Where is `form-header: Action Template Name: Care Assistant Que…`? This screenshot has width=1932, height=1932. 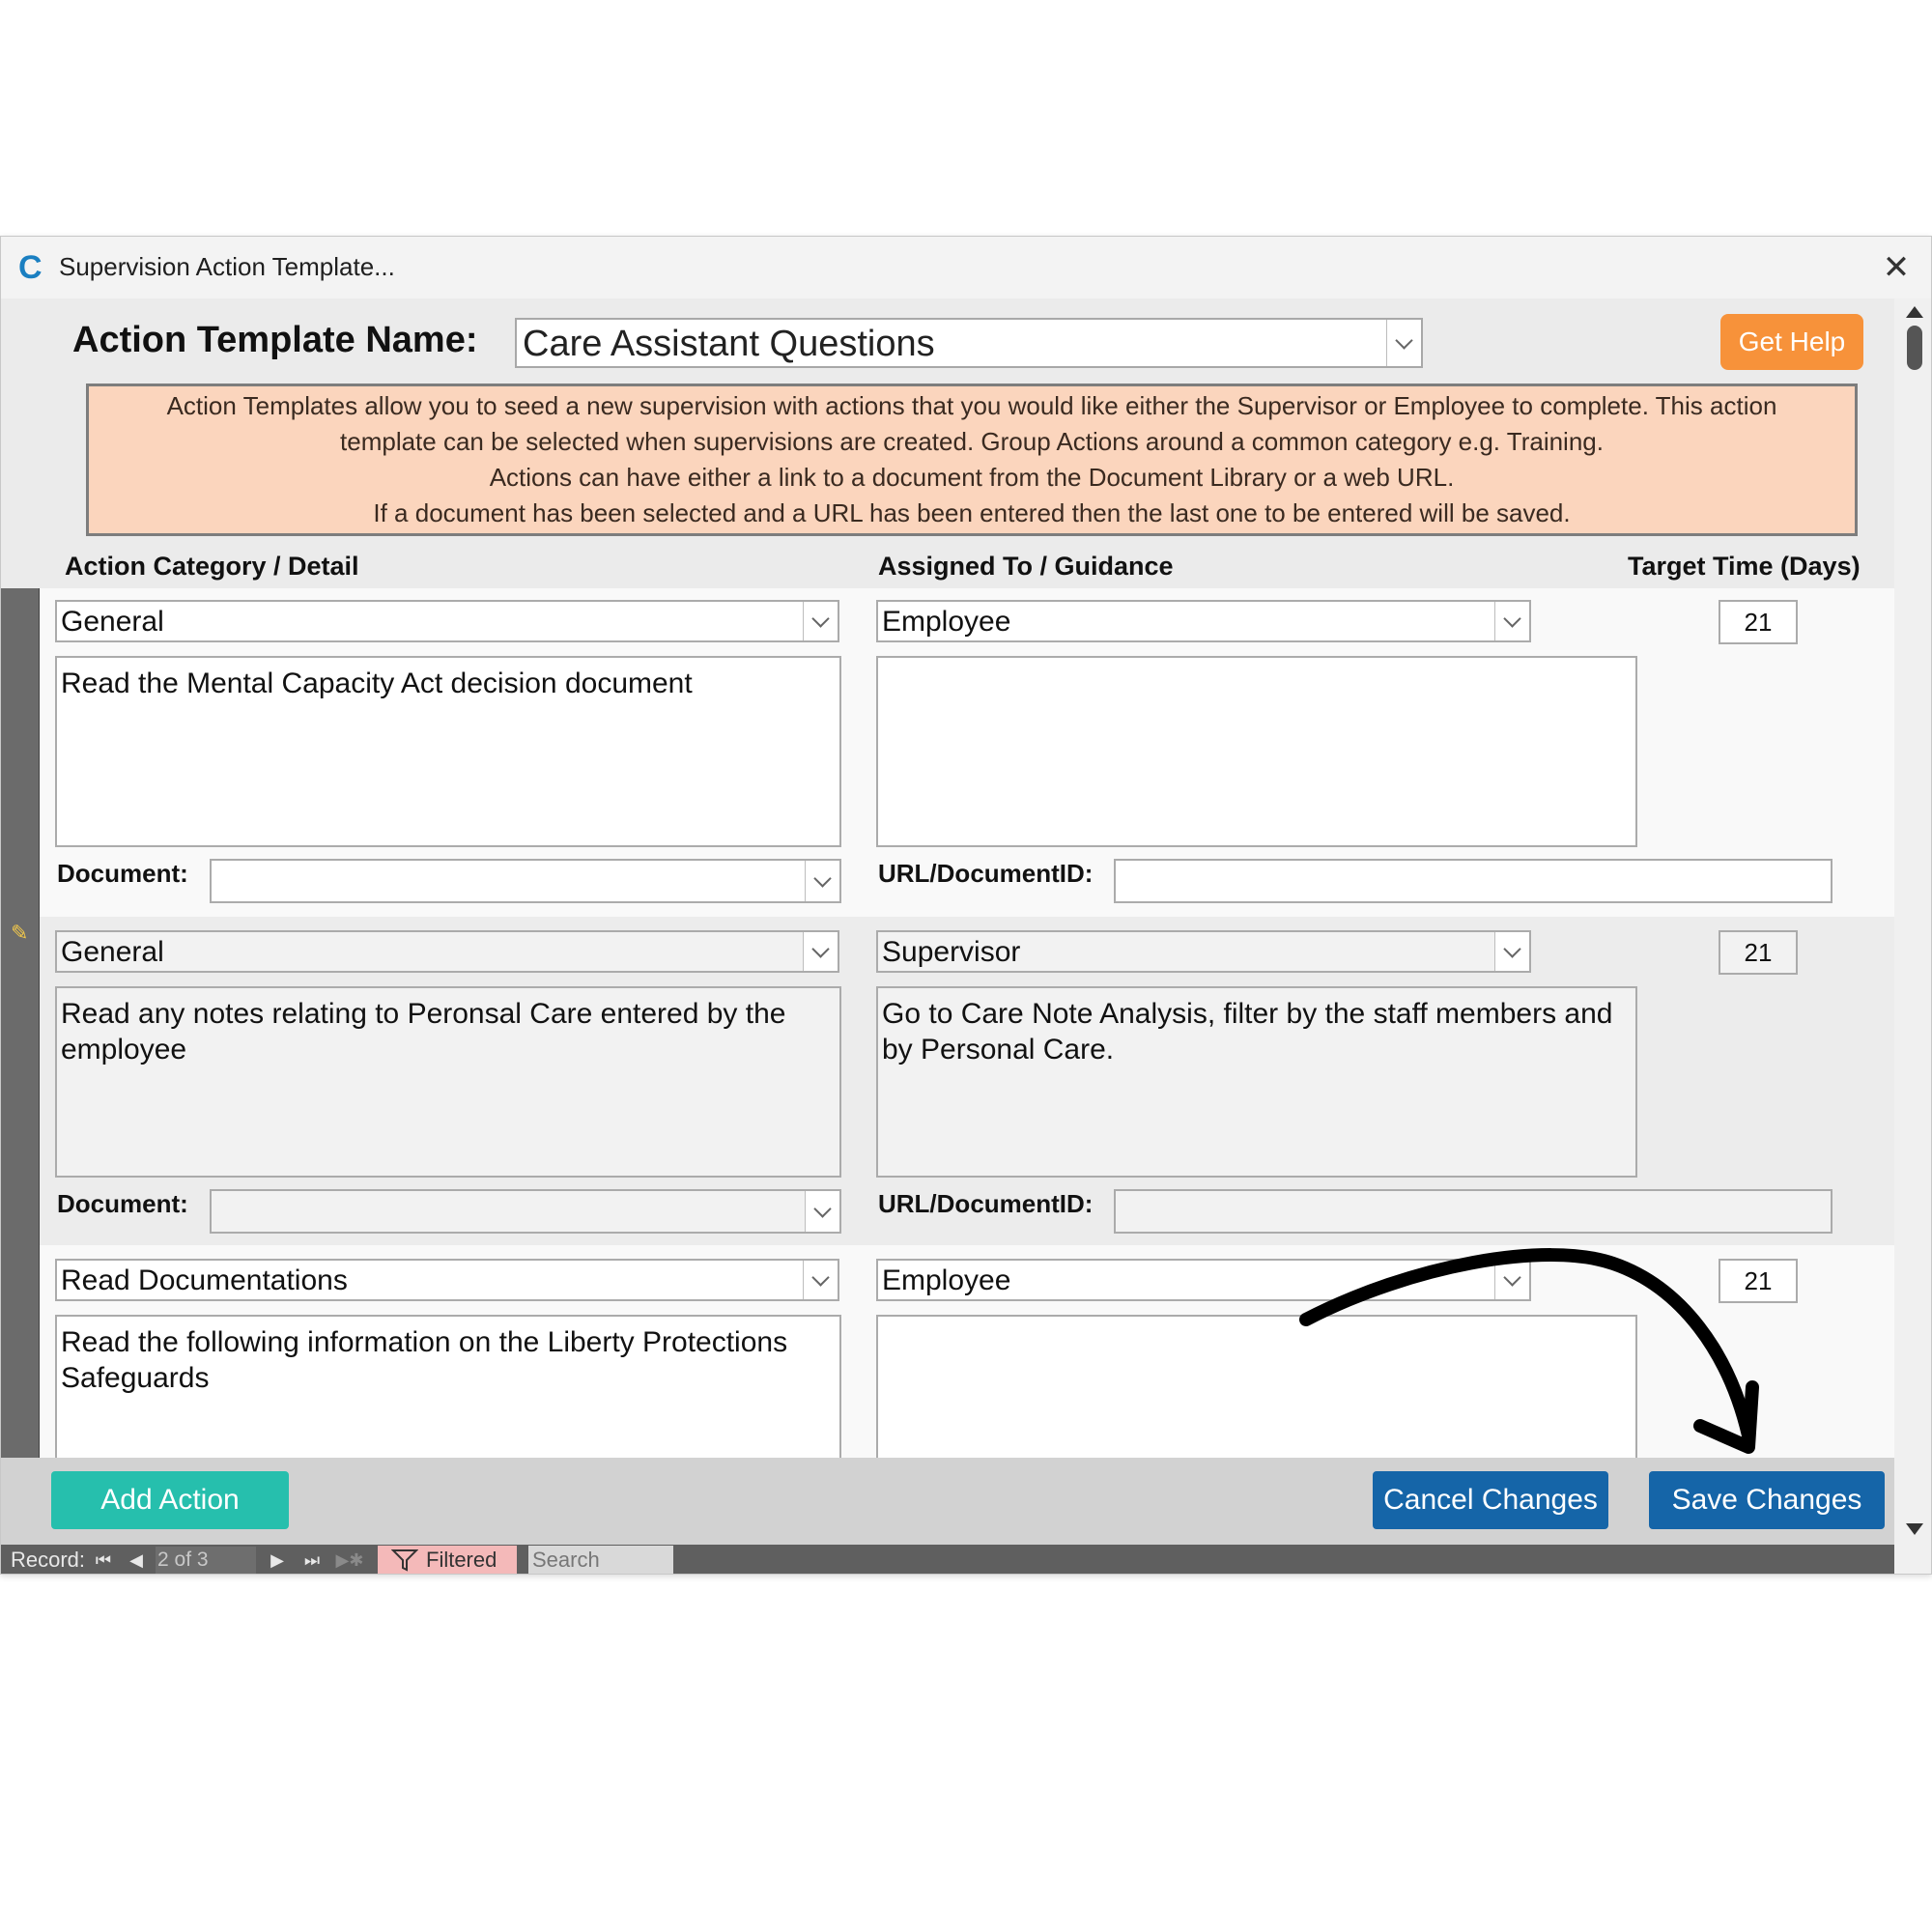 form-header: Action Template Name: Care Assistant Que… is located at coordinates (947, 443).